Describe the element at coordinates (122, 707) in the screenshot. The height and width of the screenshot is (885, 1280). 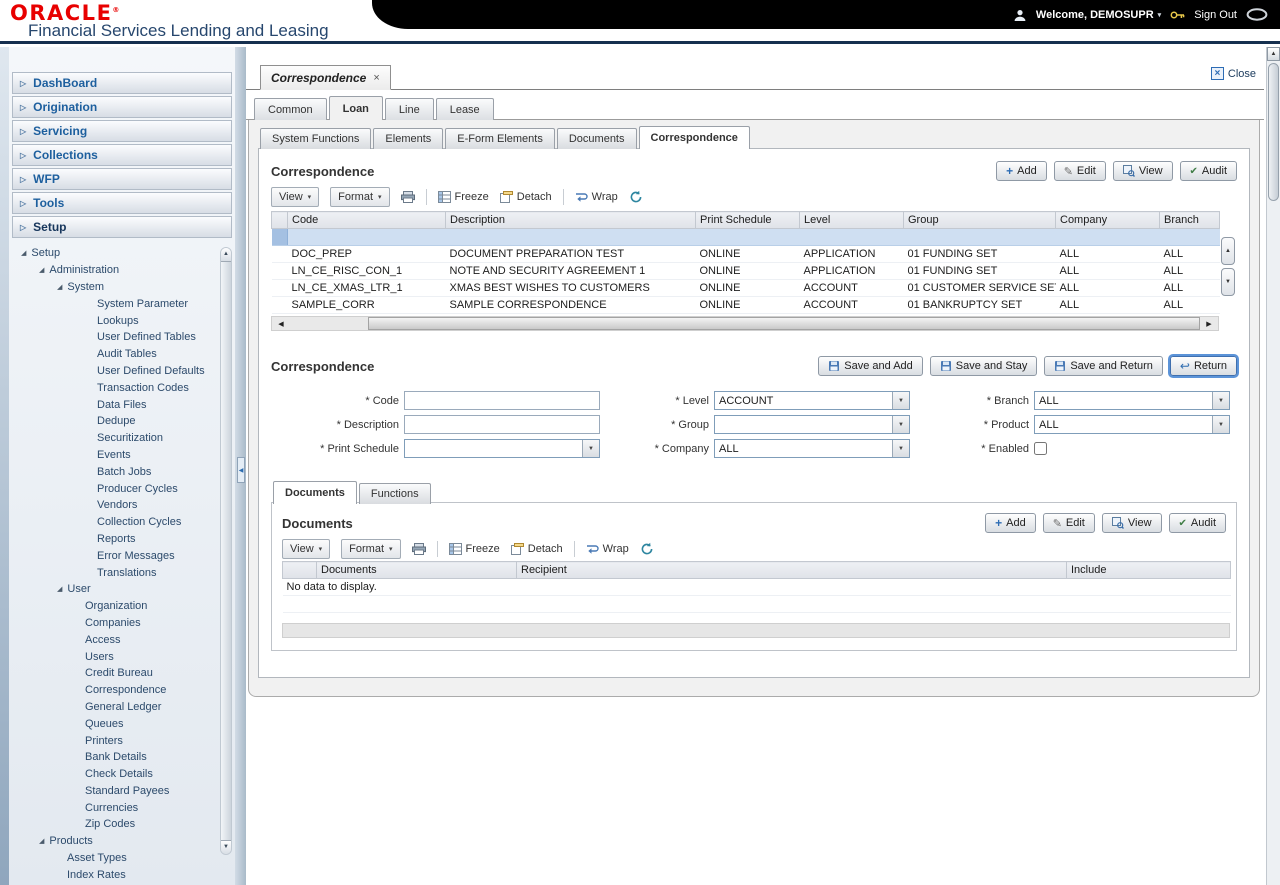
I see `tree-item: General Ledger` at that location.